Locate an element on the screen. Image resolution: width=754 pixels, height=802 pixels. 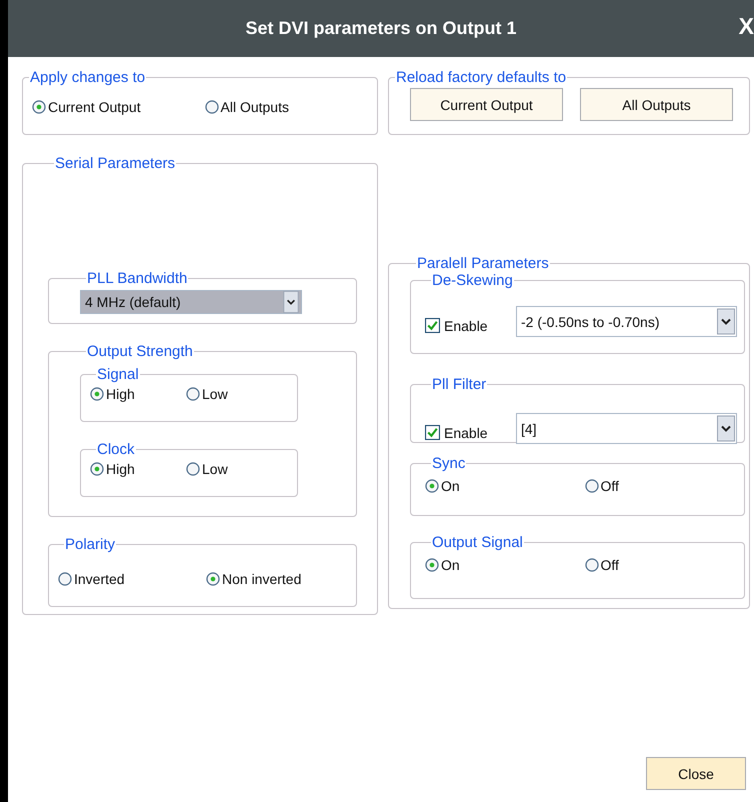
group-label: Sync is located at coordinates (448, 463).